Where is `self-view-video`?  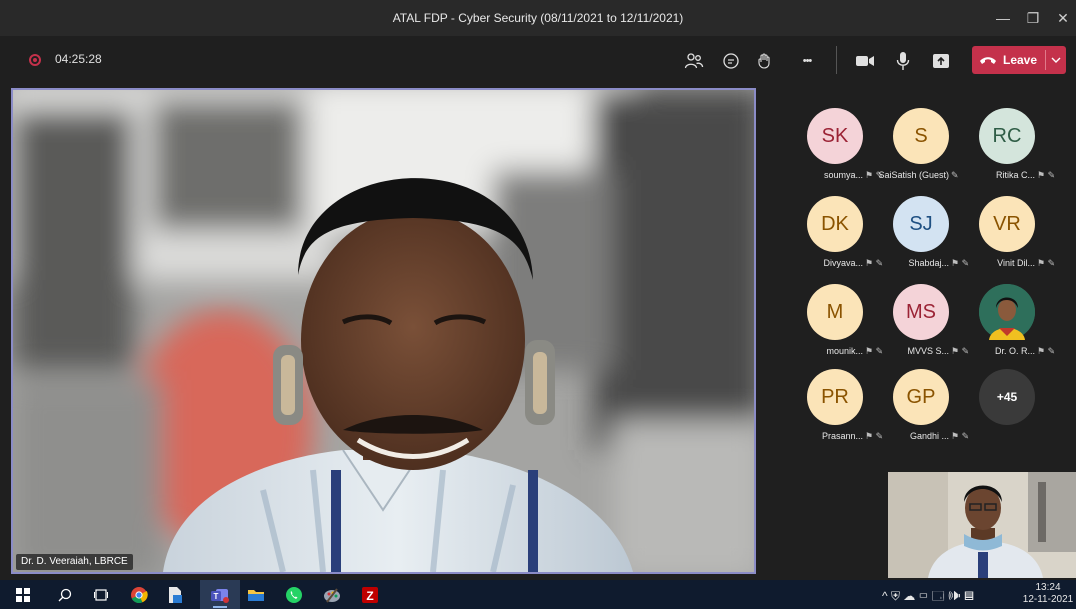
self-view-video is located at coordinates (982, 525).